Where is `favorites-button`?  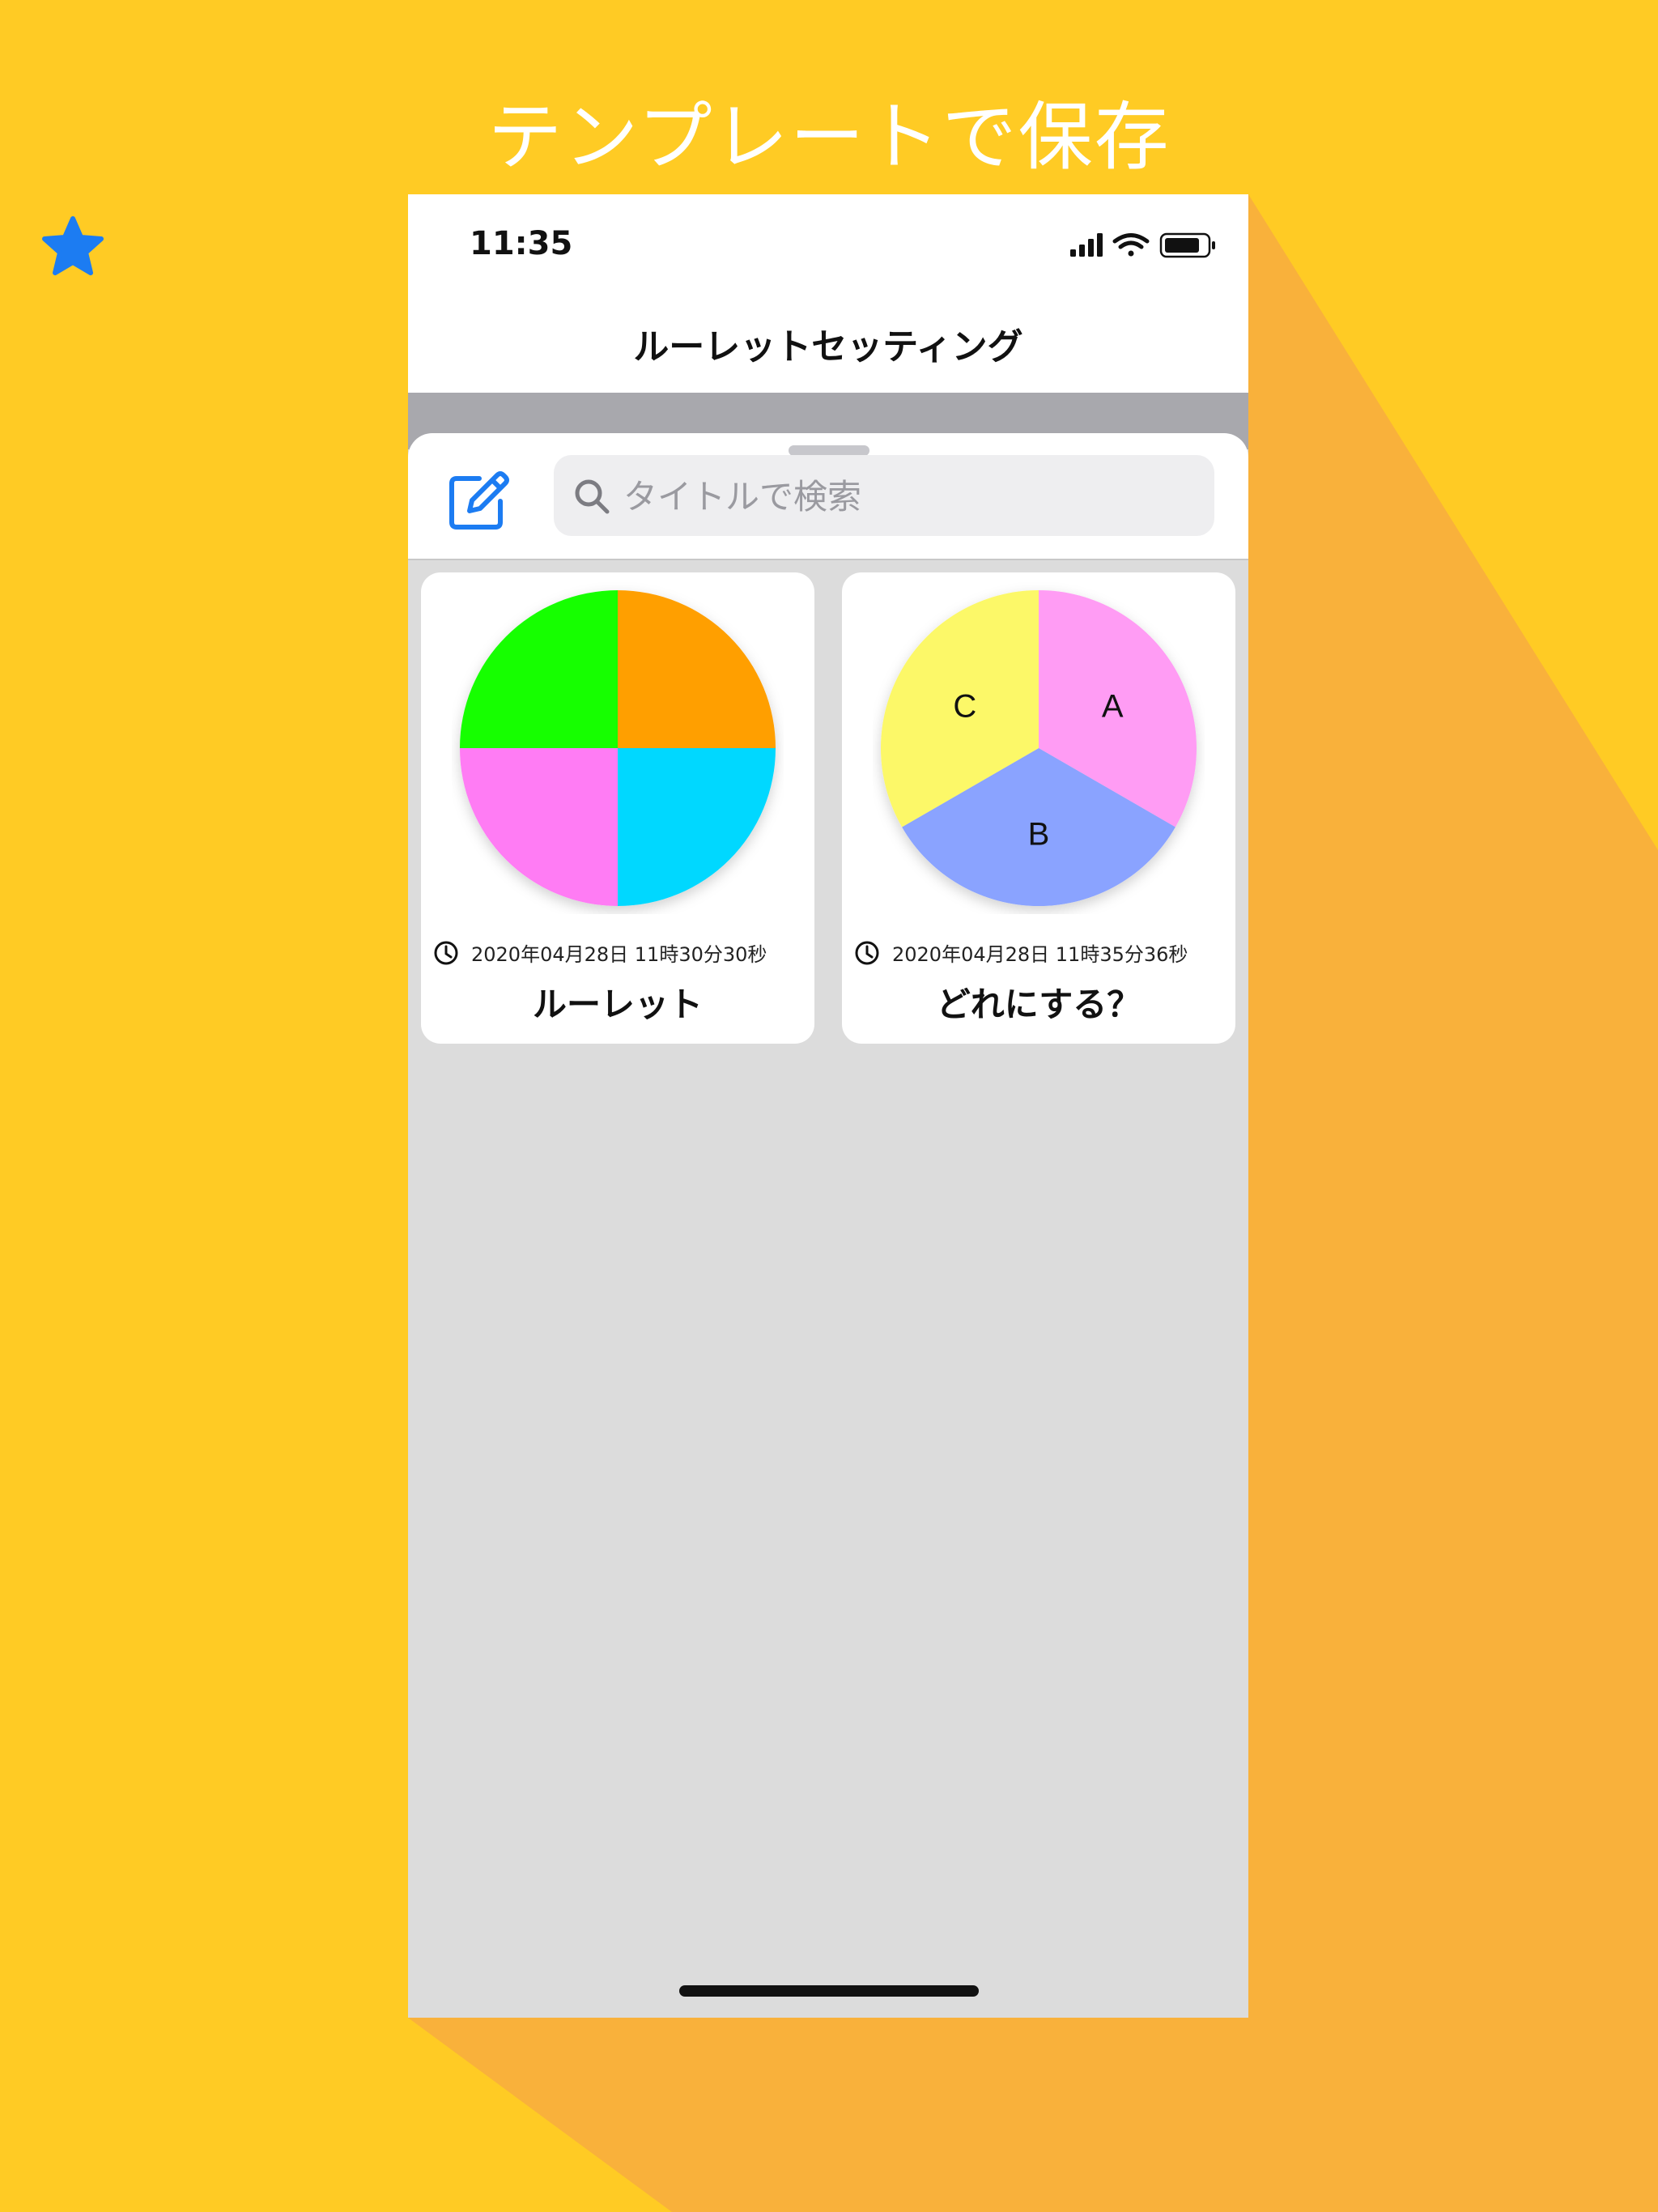
favorites-button is located at coordinates (72, 247).